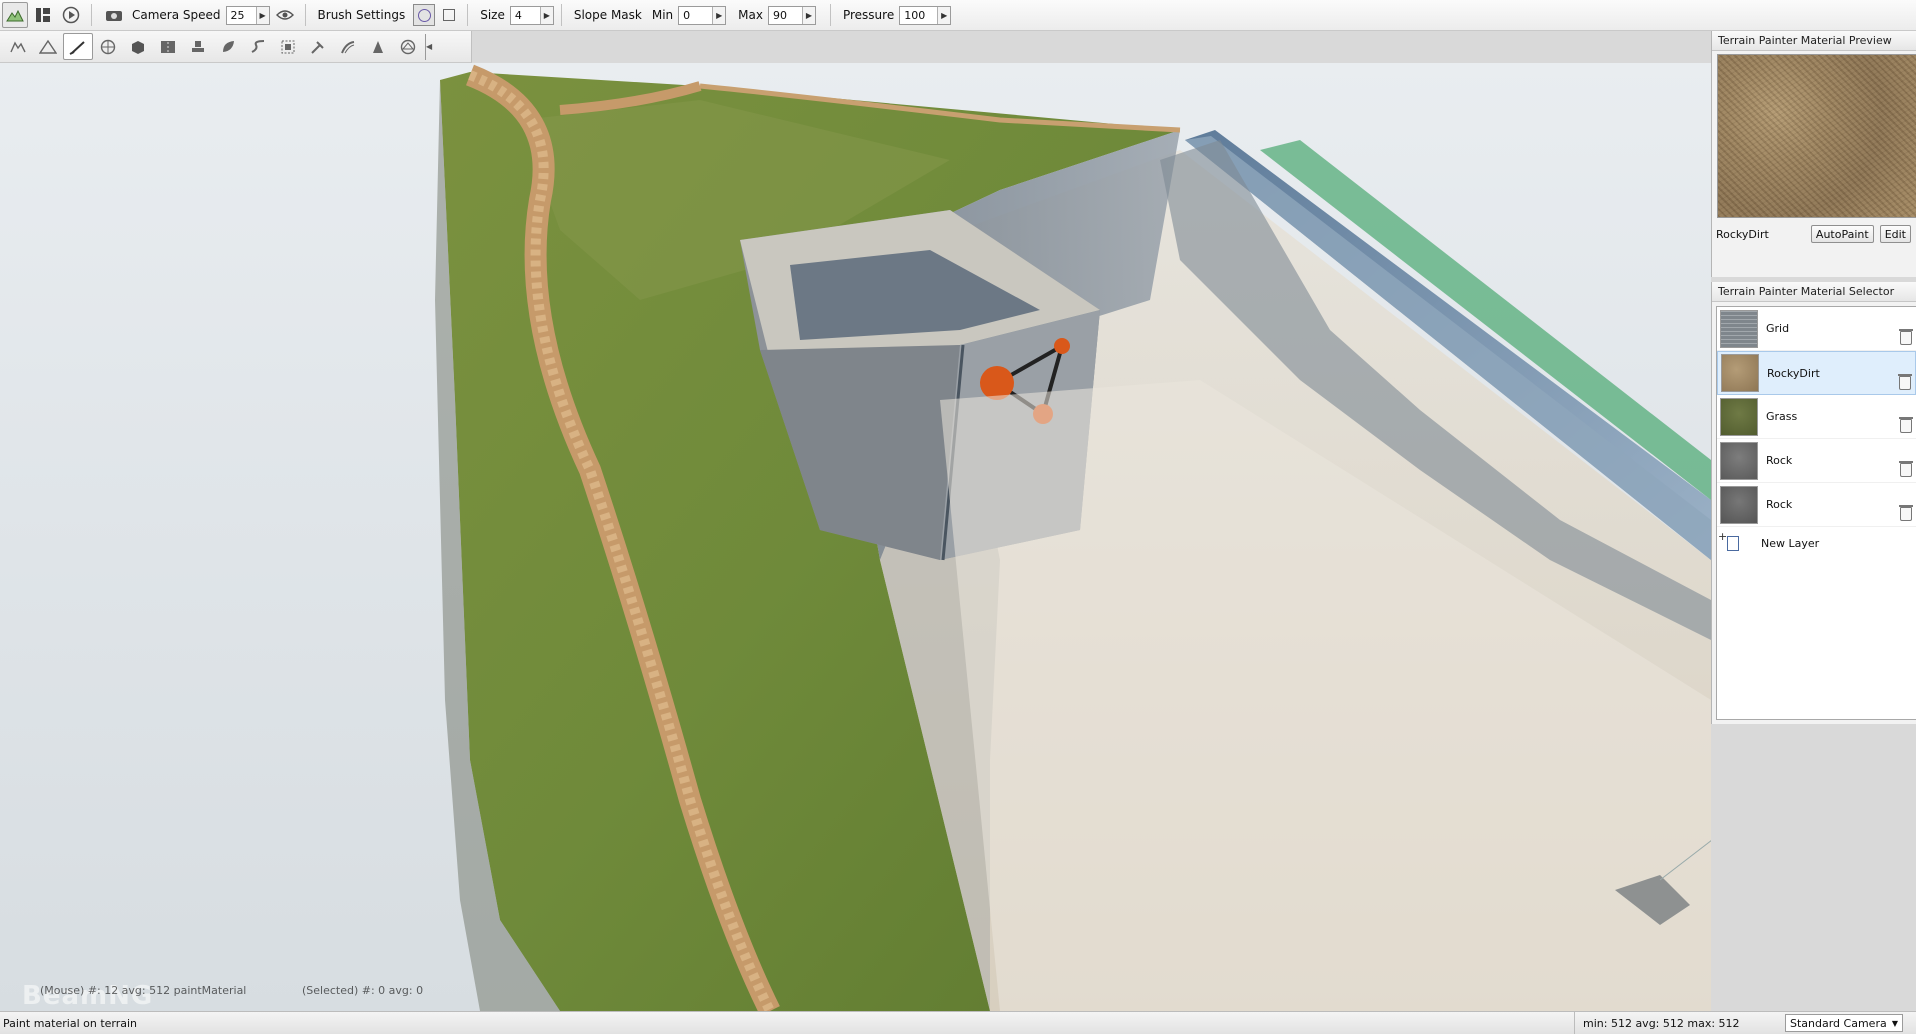 Image resolution: width=1916 pixels, height=1034 pixels. I want to click on square-brush-icon, so click(449, 15).